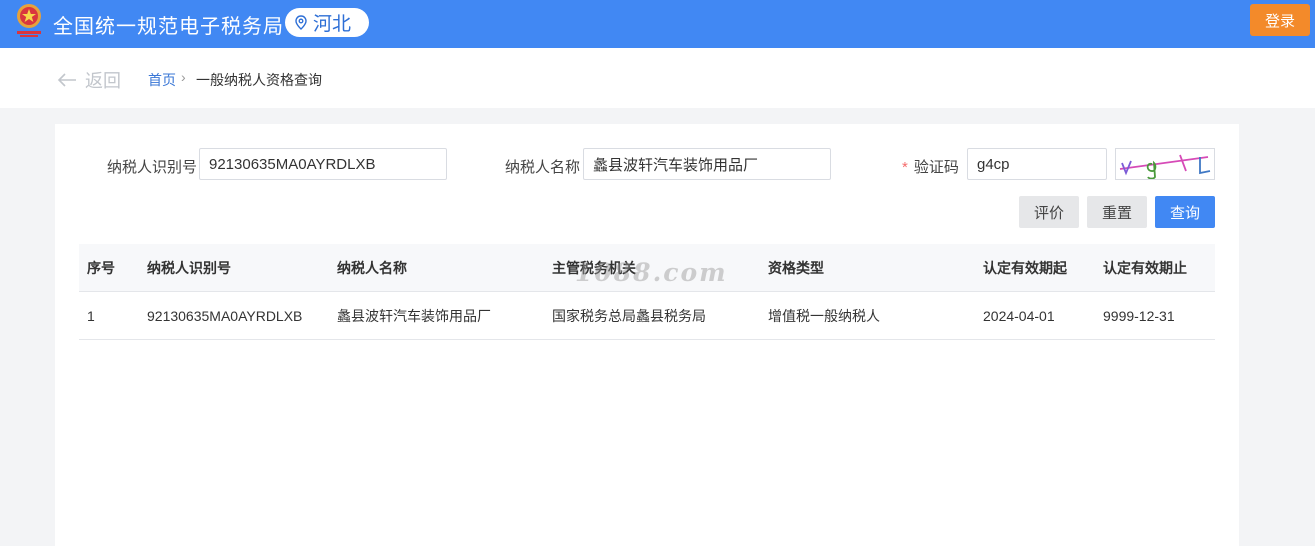 This screenshot has height=546, width=1315. I want to click on column-header: 资格类型, so click(796, 268).